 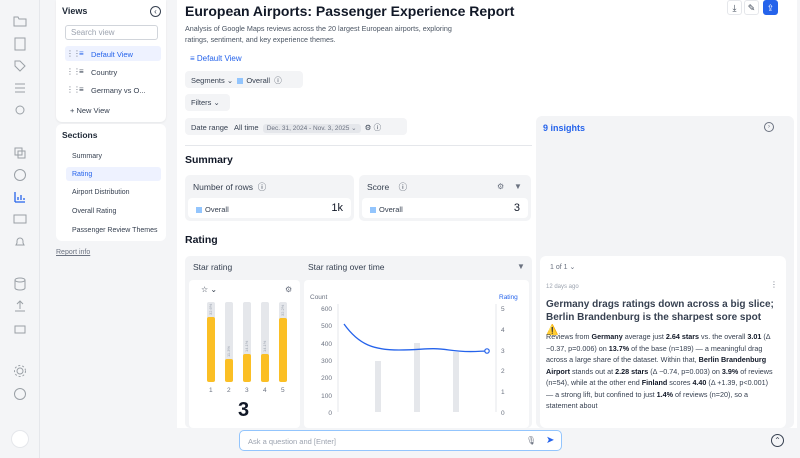 I want to click on bell-icon, so click(x=20, y=242).